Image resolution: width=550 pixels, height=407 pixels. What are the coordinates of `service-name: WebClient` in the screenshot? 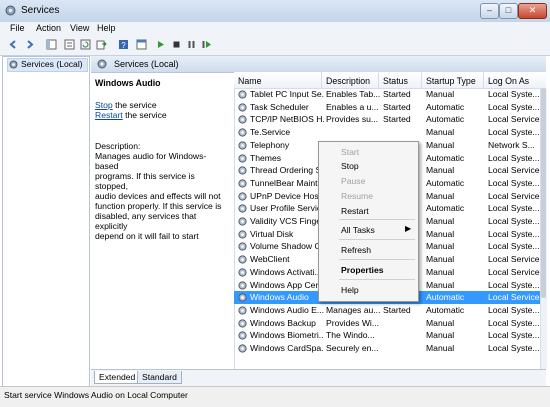 It's located at (270, 259).